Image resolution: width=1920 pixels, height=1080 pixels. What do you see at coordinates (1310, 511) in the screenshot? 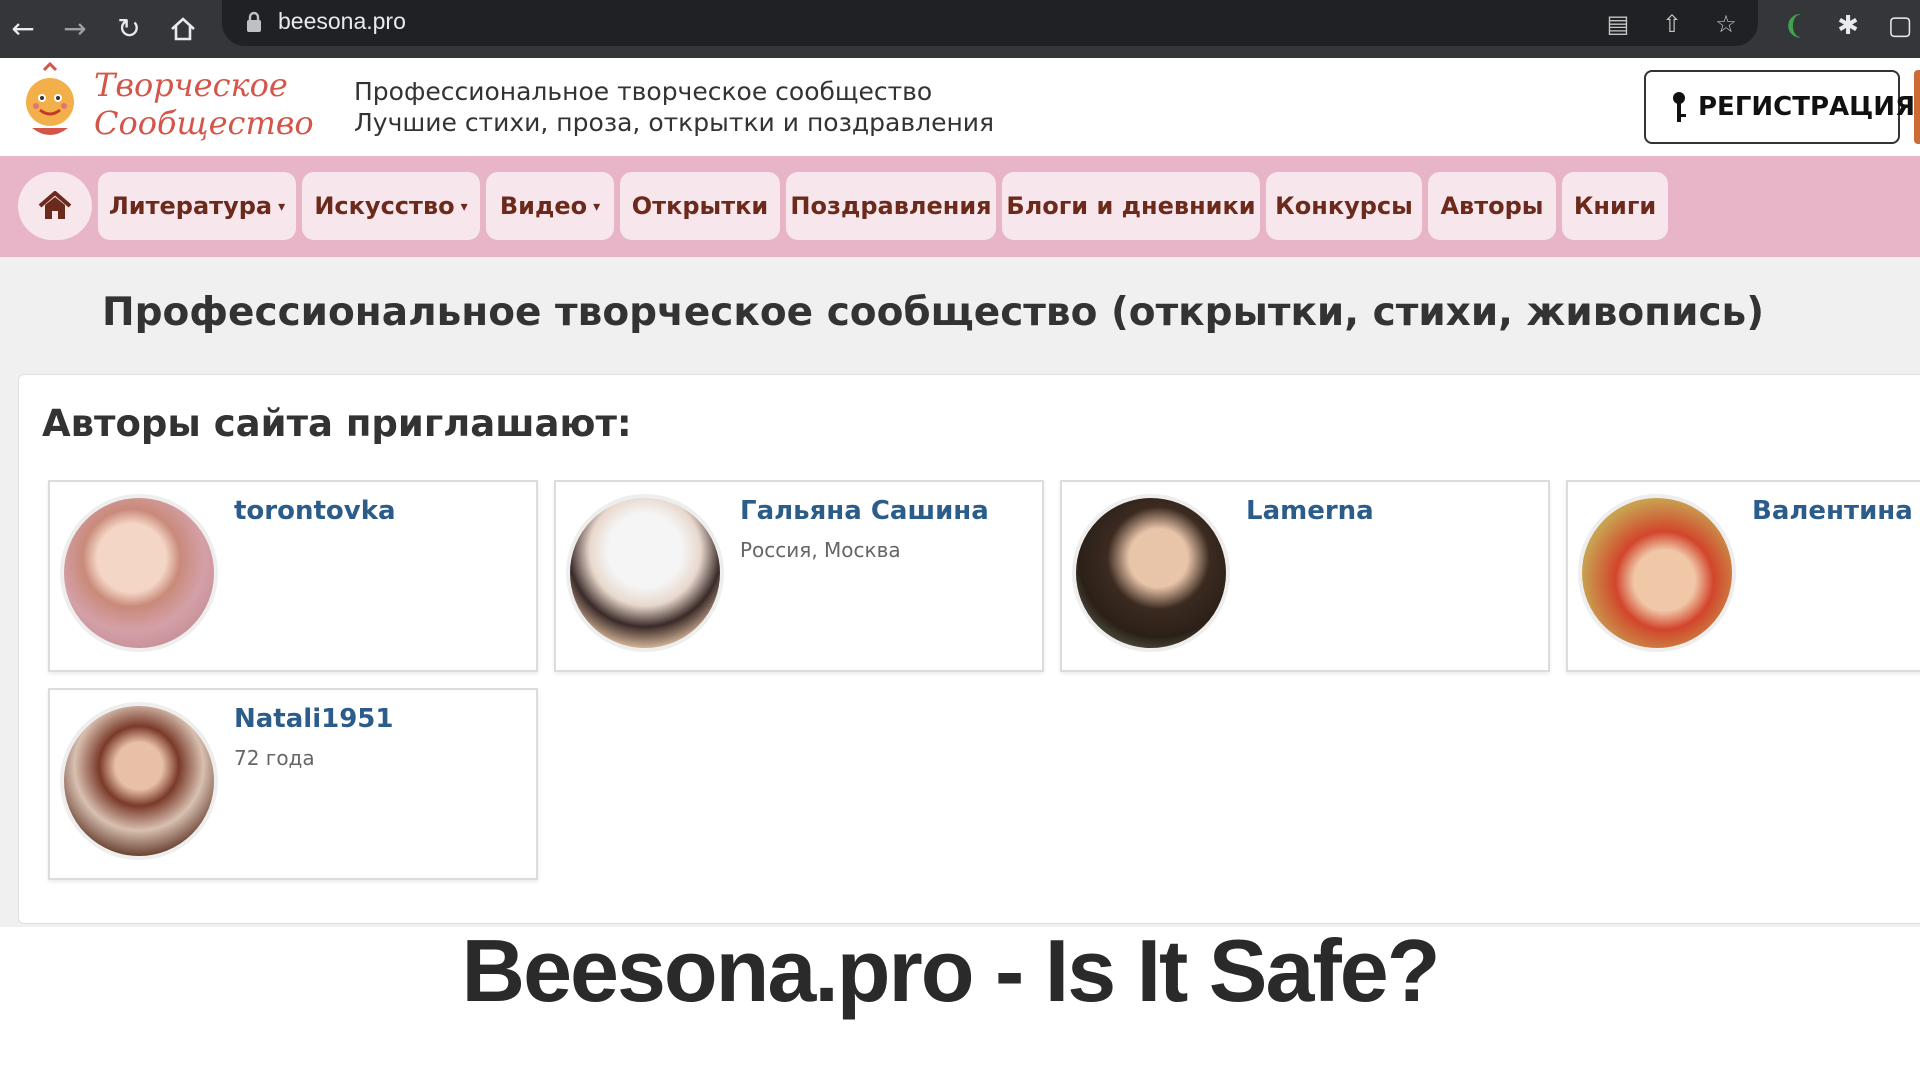
I see `author-name: Lamerna` at bounding box center [1310, 511].